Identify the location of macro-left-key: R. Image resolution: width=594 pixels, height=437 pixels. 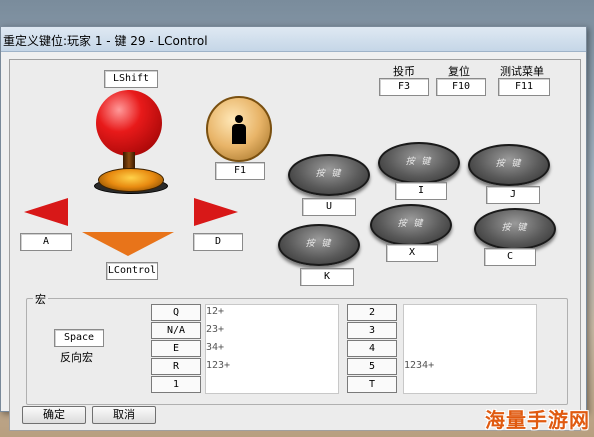
(176, 366).